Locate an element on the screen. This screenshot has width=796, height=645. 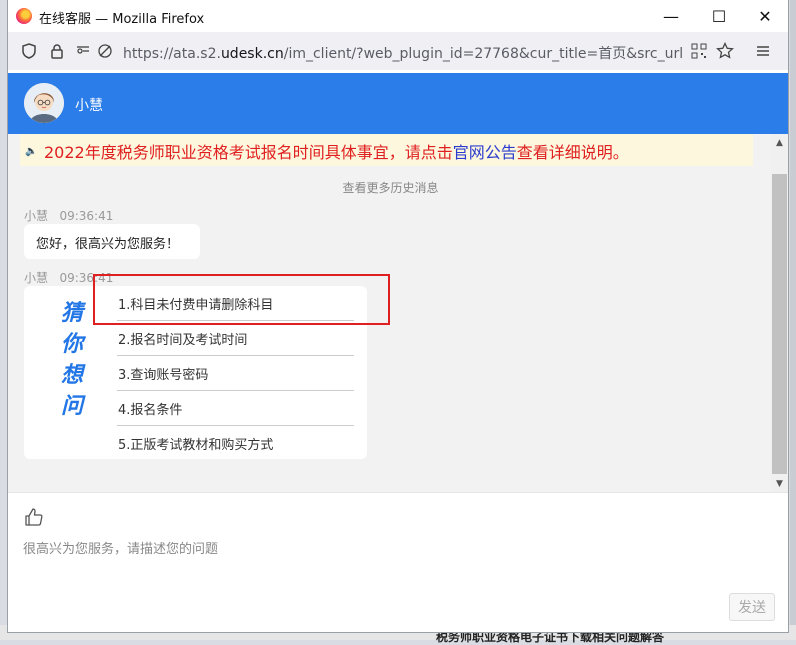
close-icon: ✕ is located at coordinates (765, 16).